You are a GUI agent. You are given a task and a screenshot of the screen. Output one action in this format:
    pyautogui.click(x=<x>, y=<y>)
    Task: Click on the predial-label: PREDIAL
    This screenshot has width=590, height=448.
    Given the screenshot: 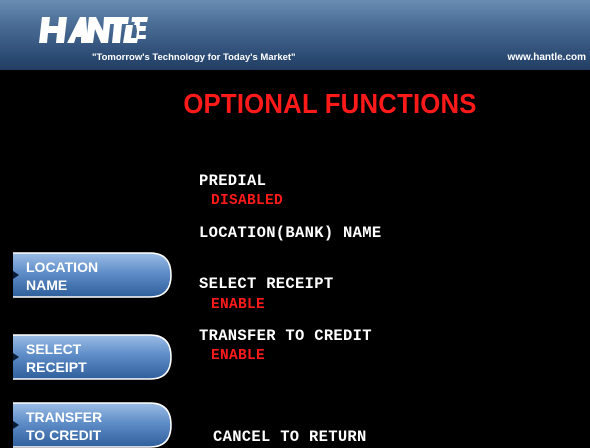 What is the action you would take?
    pyautogui.click(x=233, y=181)
    